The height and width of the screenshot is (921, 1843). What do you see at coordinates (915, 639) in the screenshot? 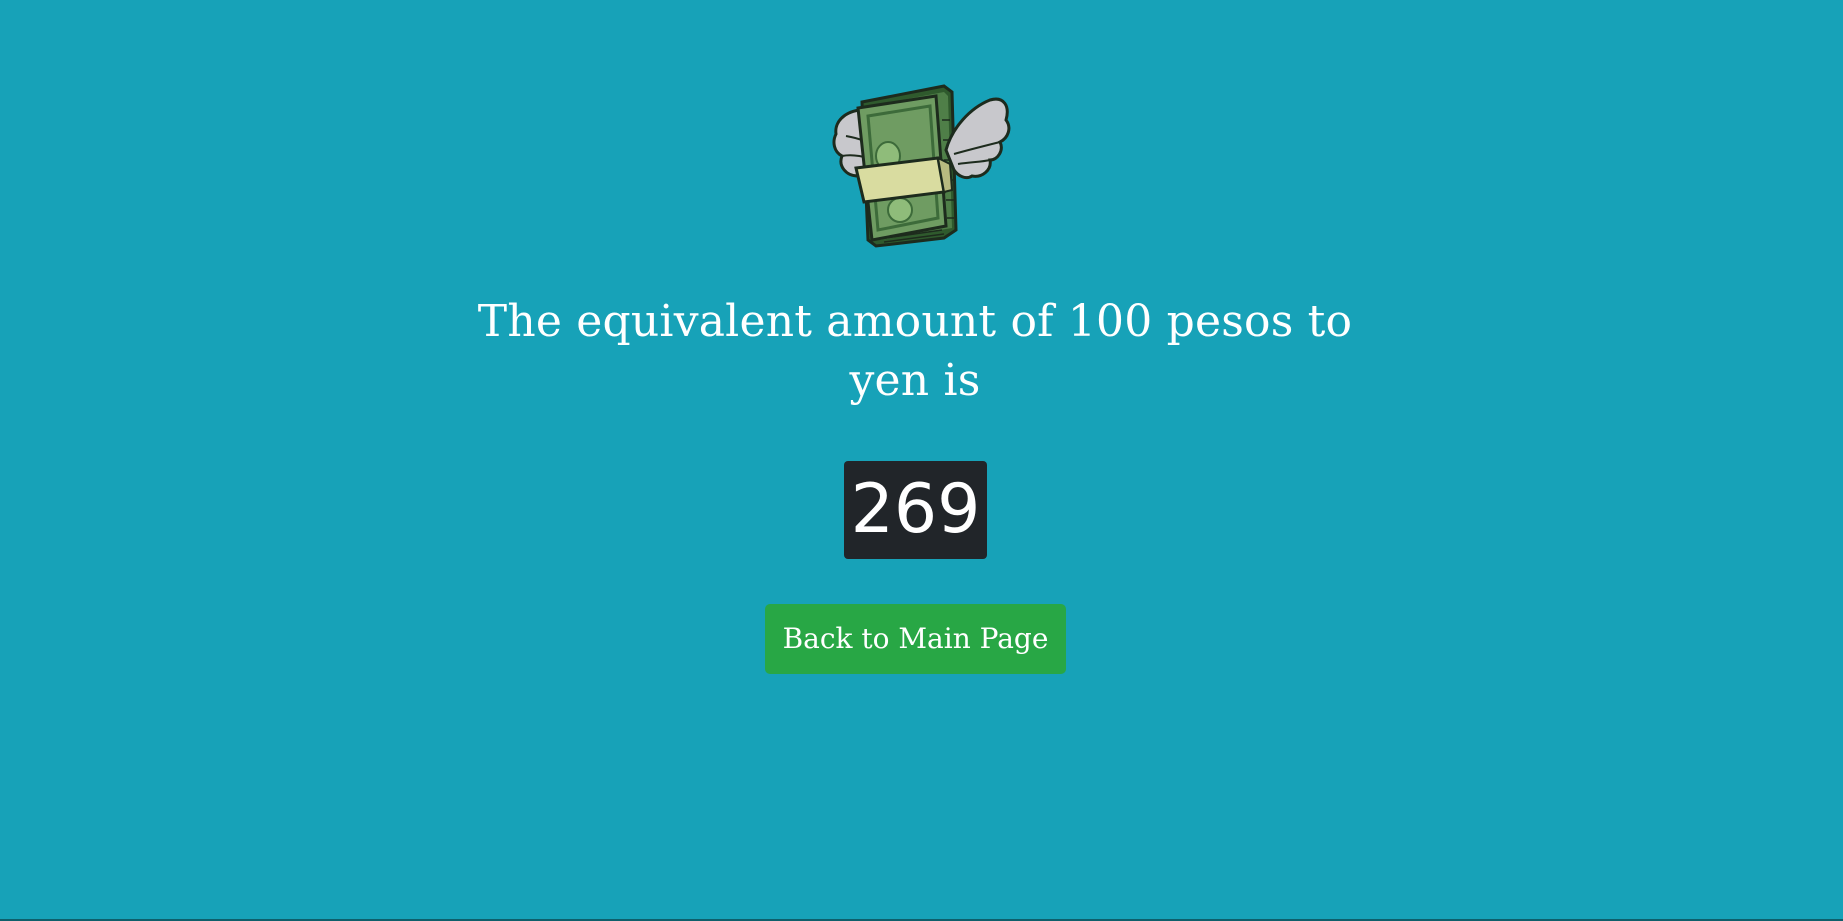
I see `back-to-main-page-button: Back to Main Page` at bounding box center [915, 639].